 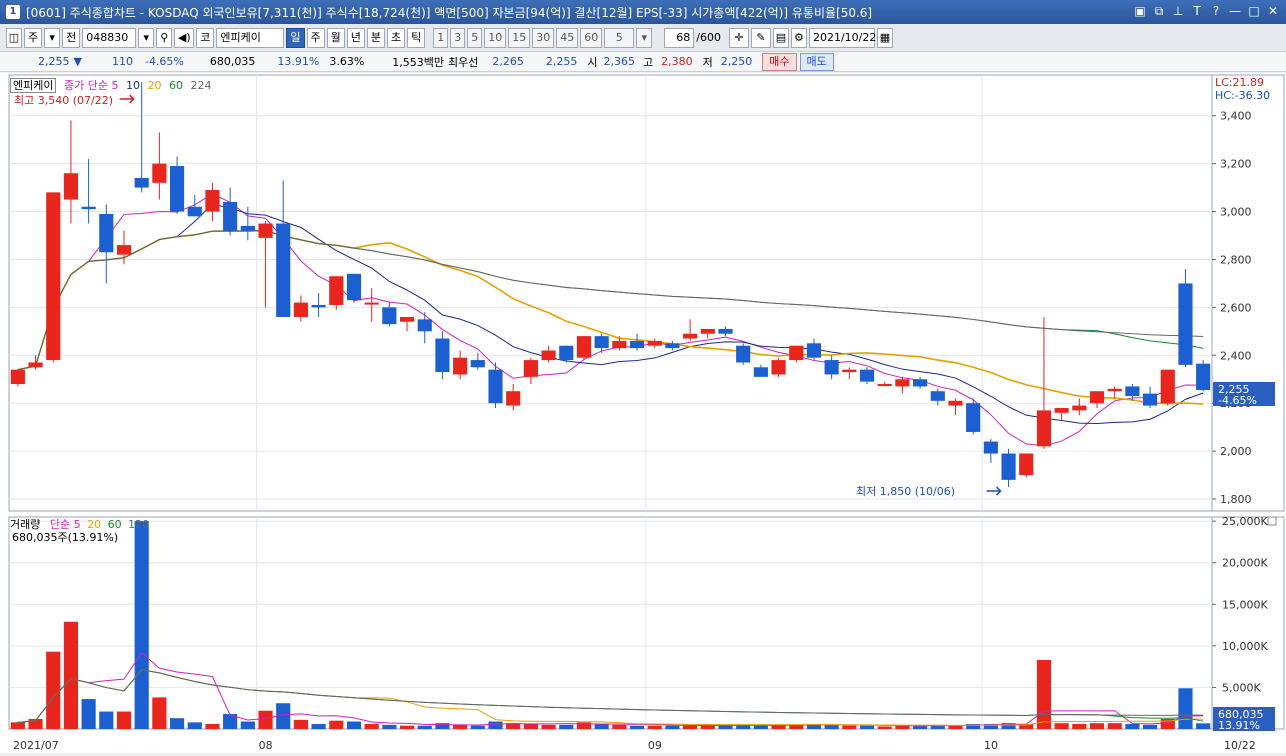 What do you see at coordinates (906, 491) in the screenshot?
I see `low-annotation: 최저 1,850 (10/06)` at bounding box center [906, 491].